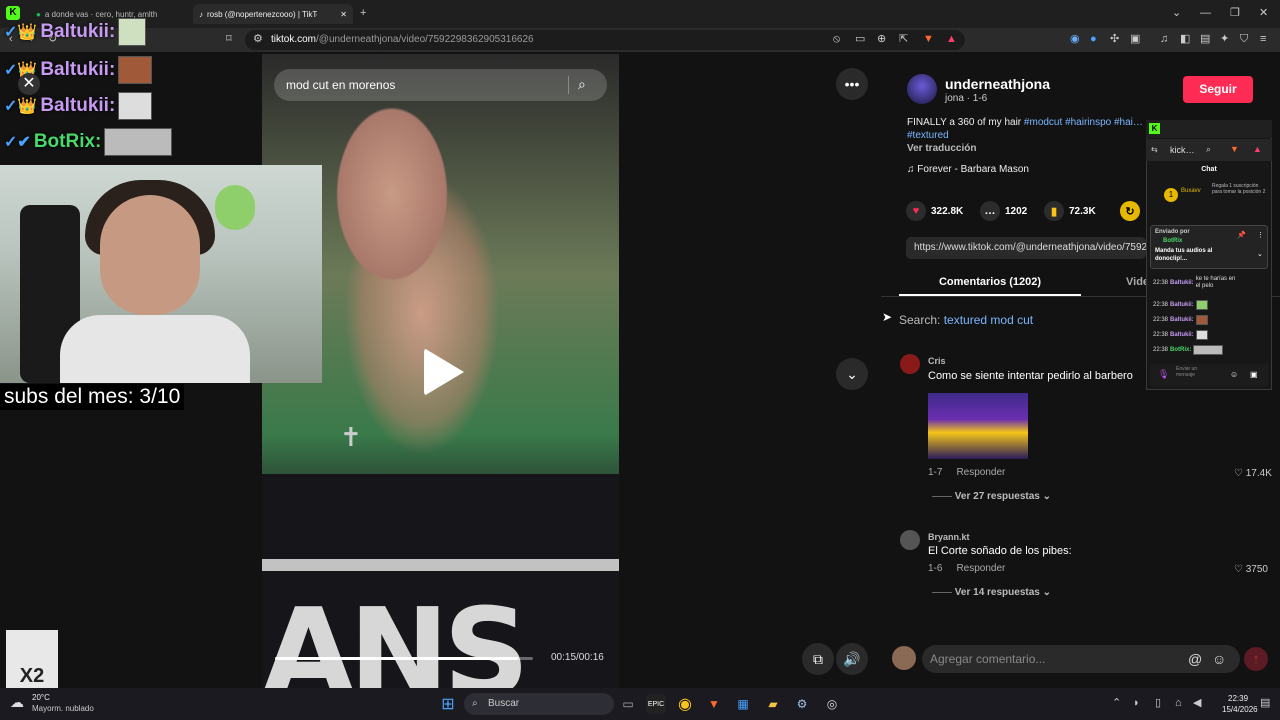 The image size is (1280, 720). Describe the element at coordinates (63, 708) in the screenshot. I see `weather-desc: Mayorm. nublado` at that location.